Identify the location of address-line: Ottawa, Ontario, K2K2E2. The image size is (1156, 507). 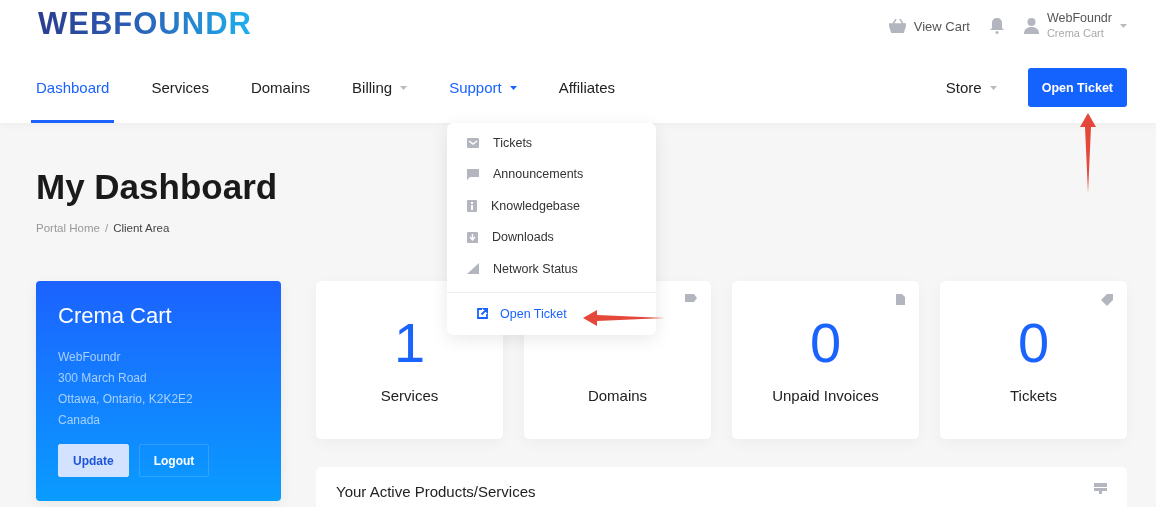
(126, 399).